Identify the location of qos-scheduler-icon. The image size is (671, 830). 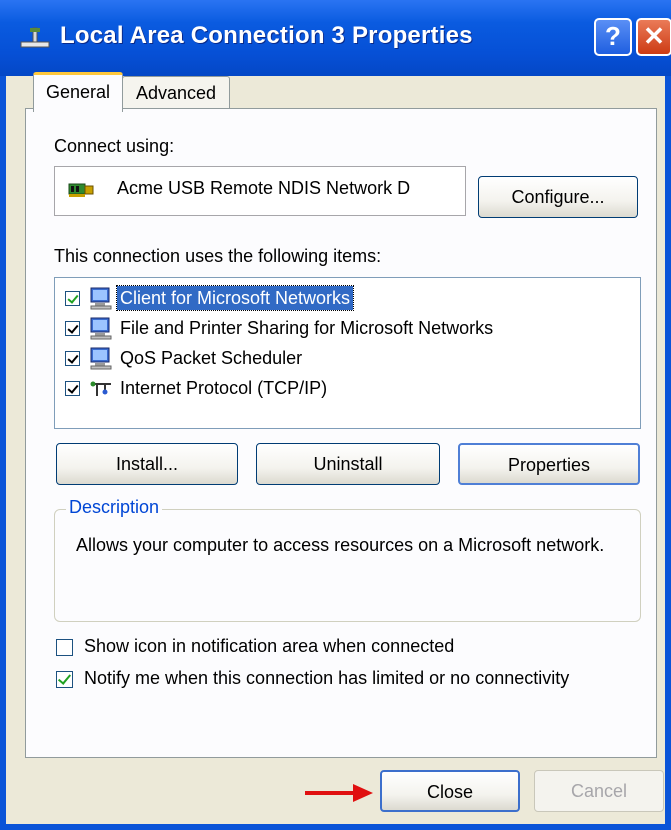
(101, 358).